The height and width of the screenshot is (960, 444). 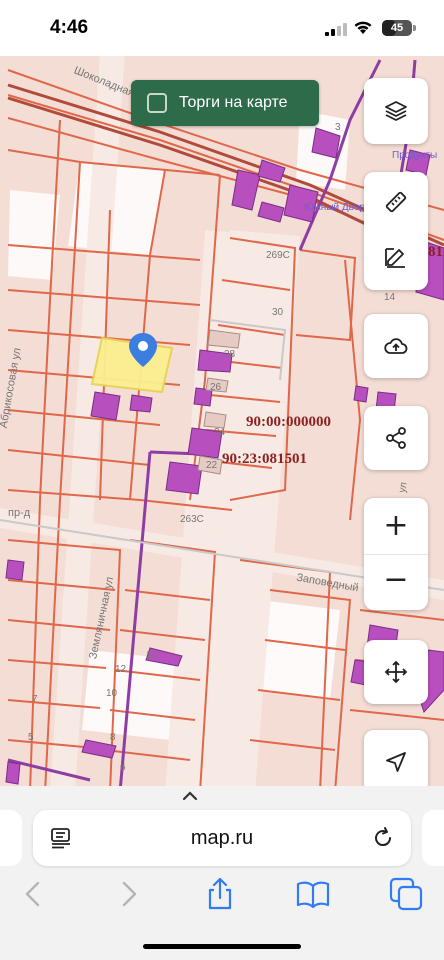 I want to click on url-text: map.ru, so click(x=222, y=838).